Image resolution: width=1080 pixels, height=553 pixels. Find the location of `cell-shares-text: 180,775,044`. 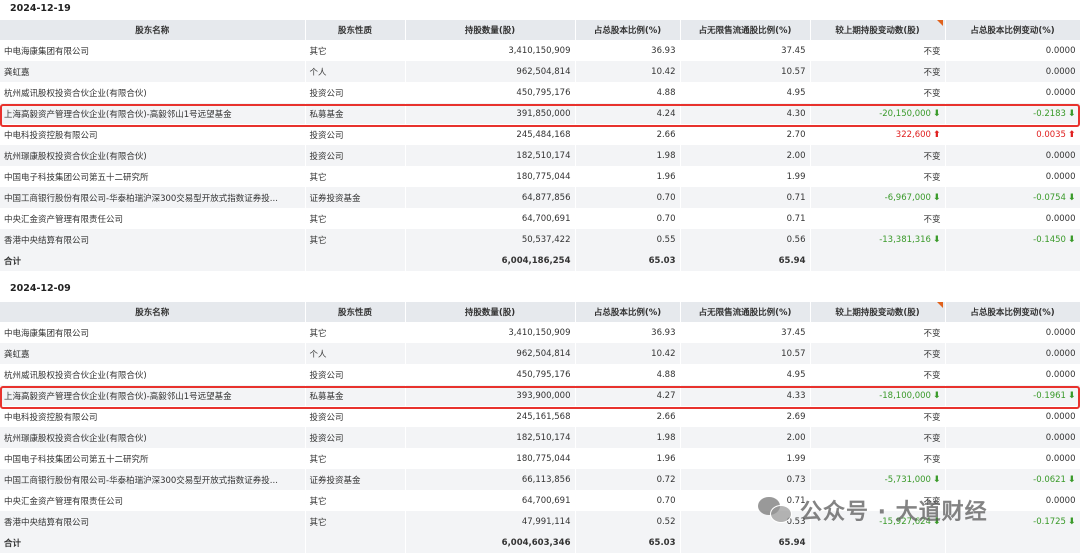

cell-shares-text: 180,775,044 is located at coordinates (543, 458).